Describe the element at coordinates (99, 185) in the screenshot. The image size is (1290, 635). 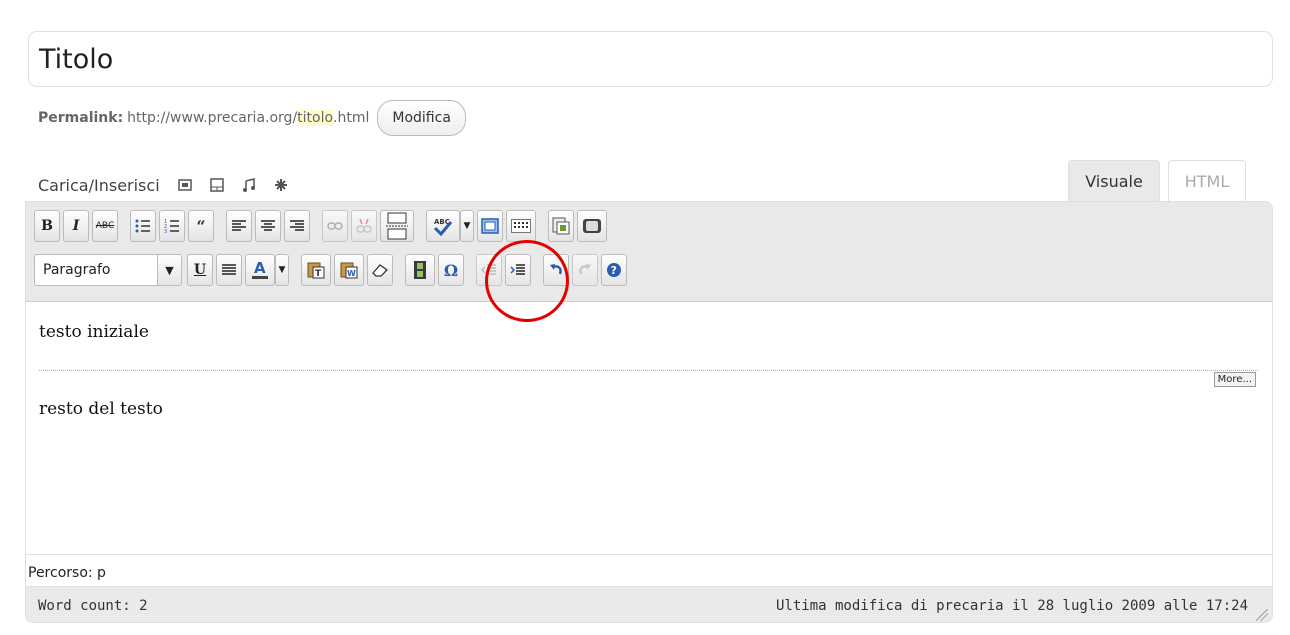
I see `media-upload-label: Carica/Inserisci` at that location.